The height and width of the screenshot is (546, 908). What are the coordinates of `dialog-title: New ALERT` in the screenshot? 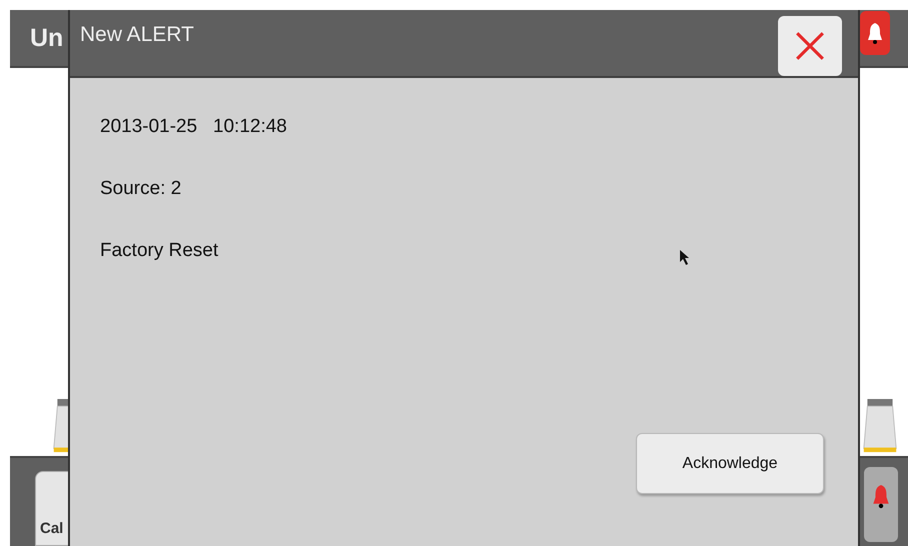 It's located at (137, 35).